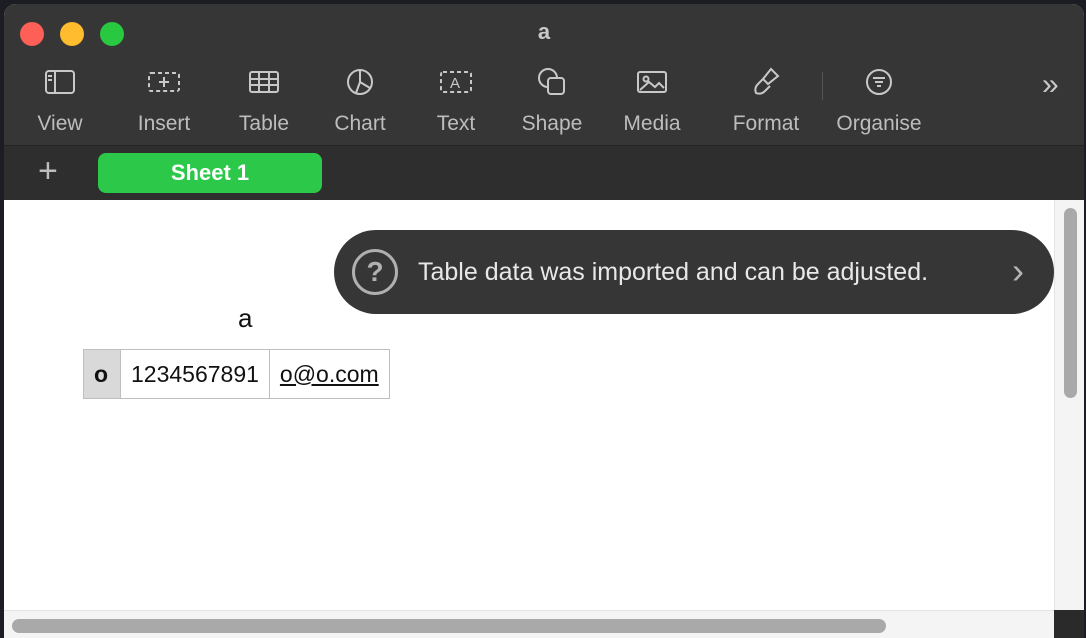 This screenshot has height=638, width=1086. I want to click on organise-icon, so click(879, 82).